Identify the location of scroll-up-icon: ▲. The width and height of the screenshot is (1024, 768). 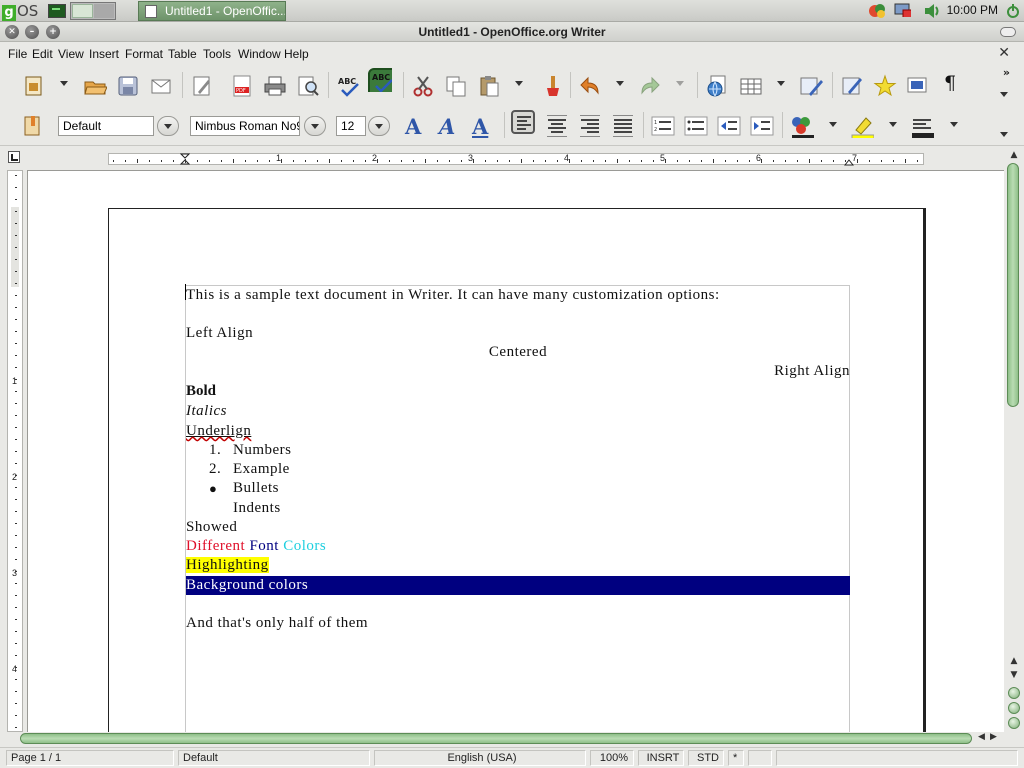
(1014, 155).